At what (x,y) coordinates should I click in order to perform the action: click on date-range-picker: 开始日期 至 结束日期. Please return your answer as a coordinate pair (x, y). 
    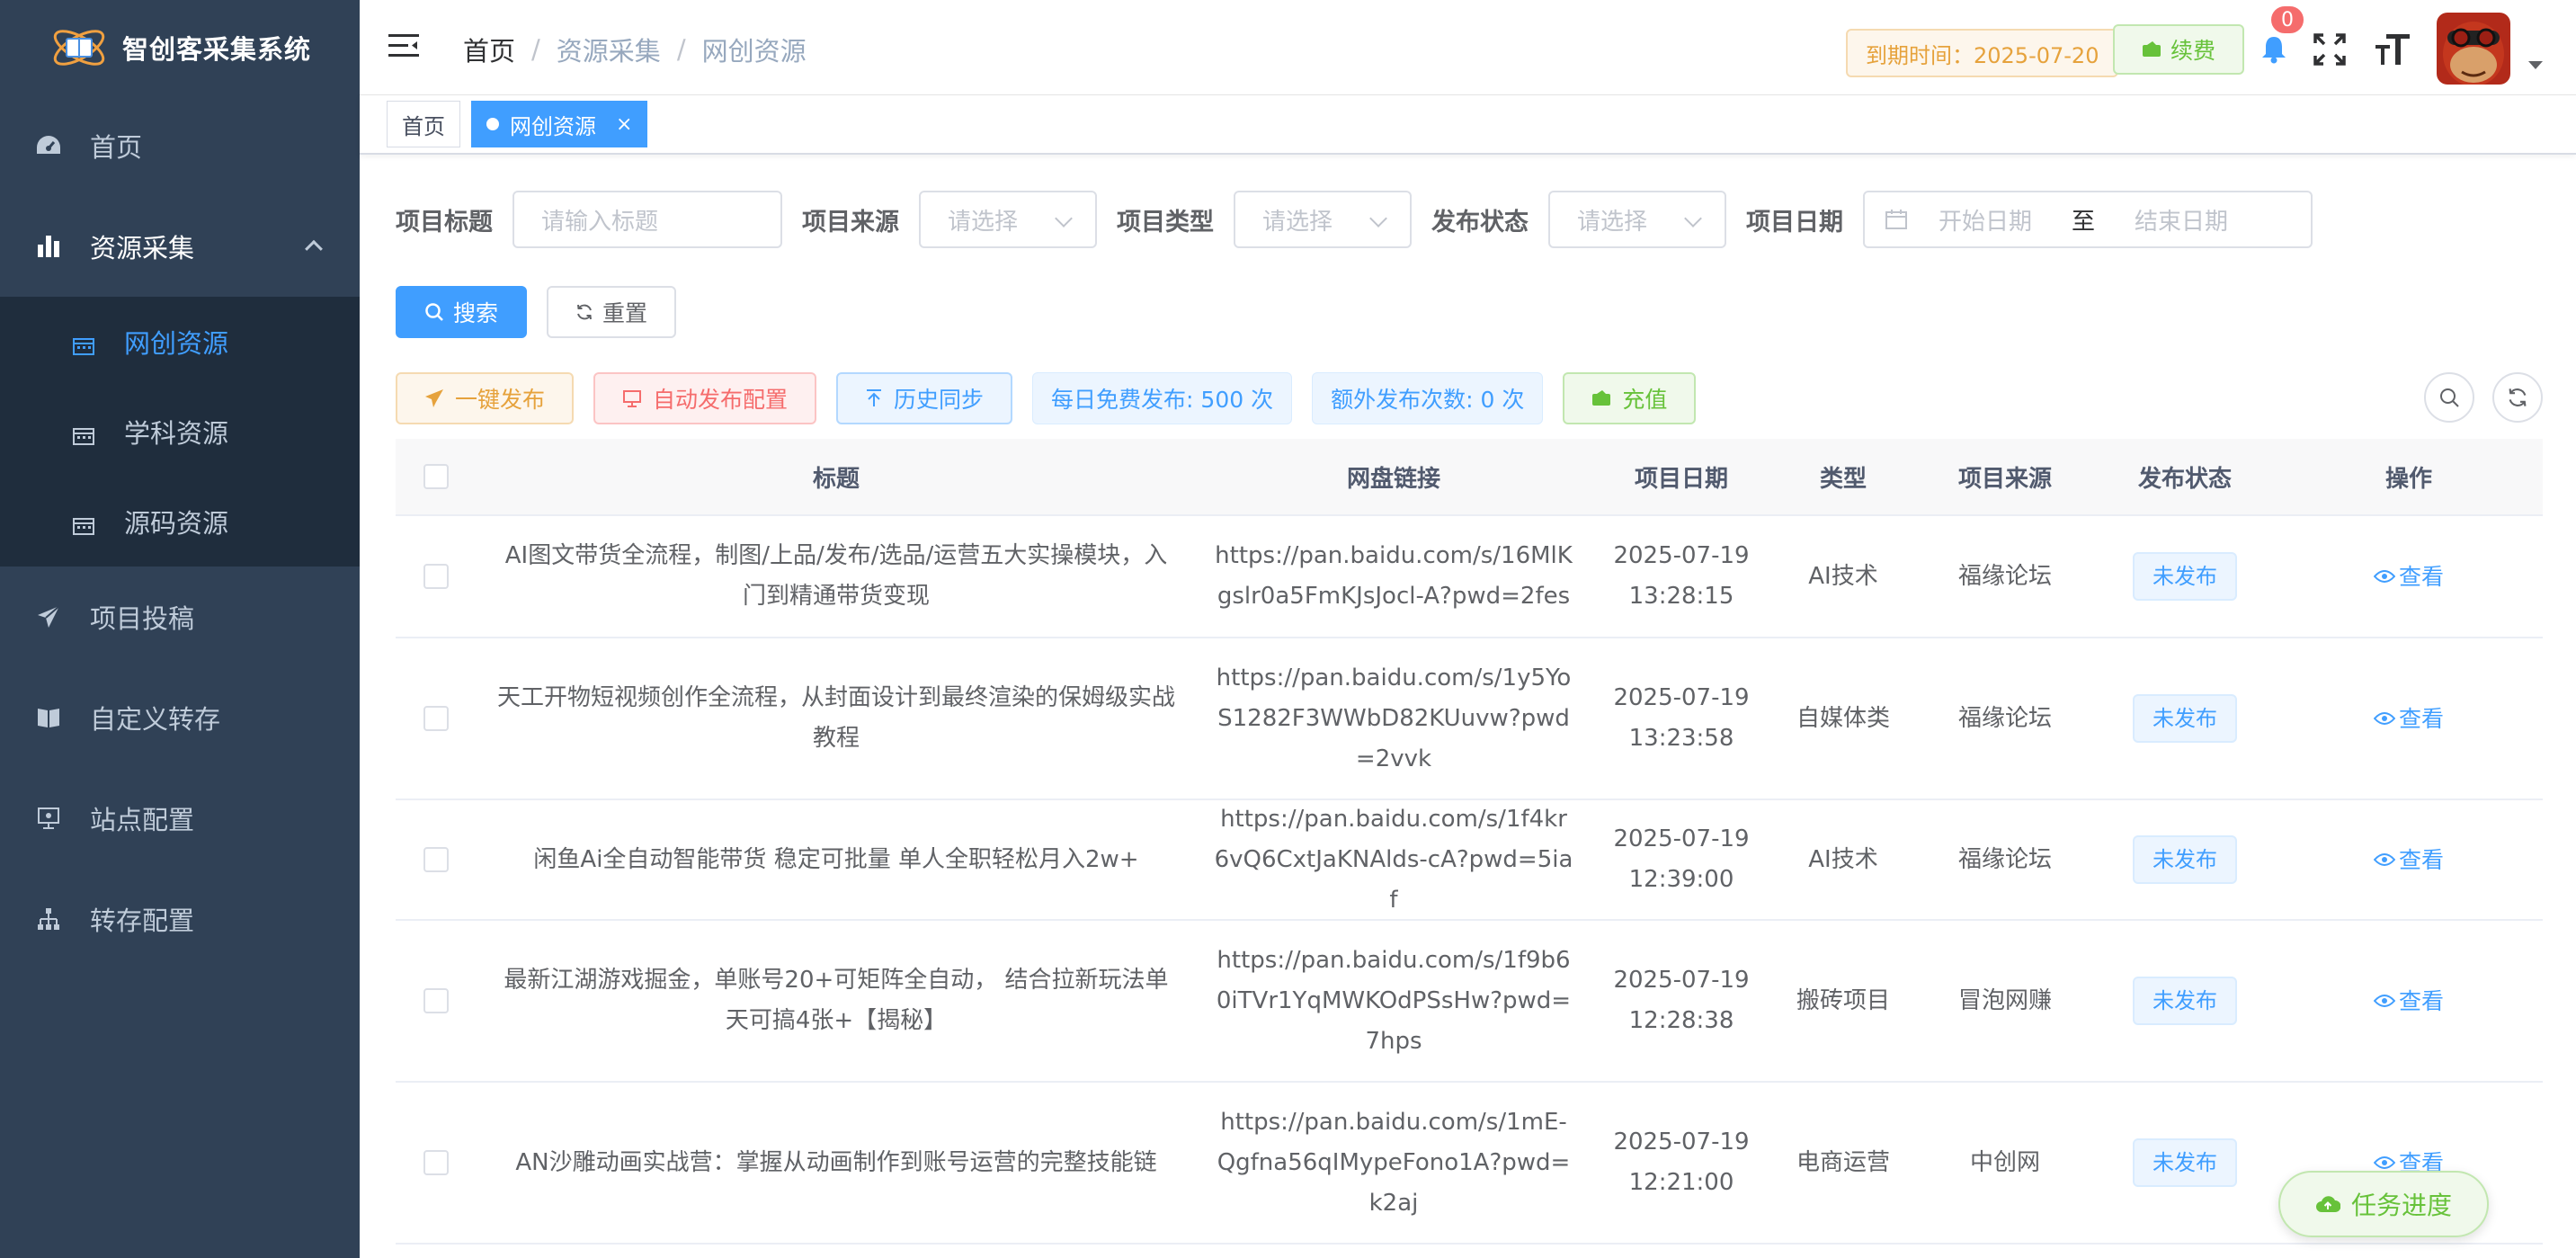
    Looking at the image, I should click on (2088, 220).